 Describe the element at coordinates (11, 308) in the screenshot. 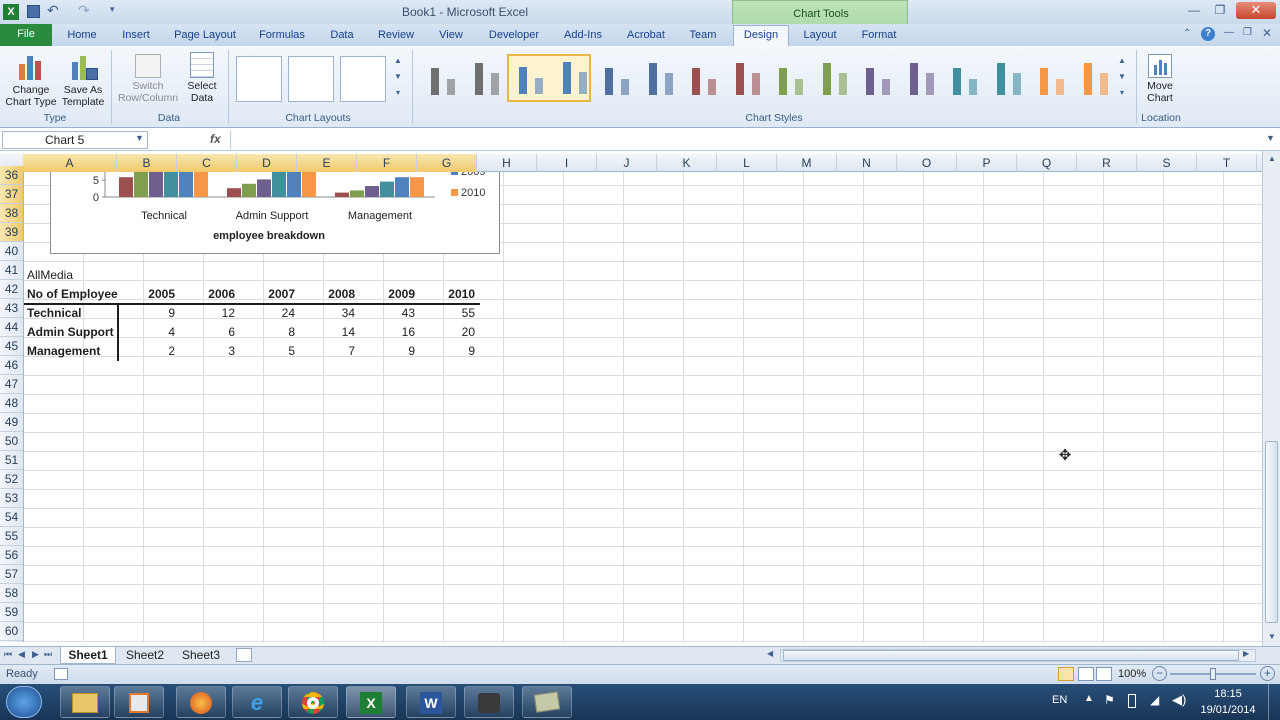

I see `row-header-43: 43` at that location.